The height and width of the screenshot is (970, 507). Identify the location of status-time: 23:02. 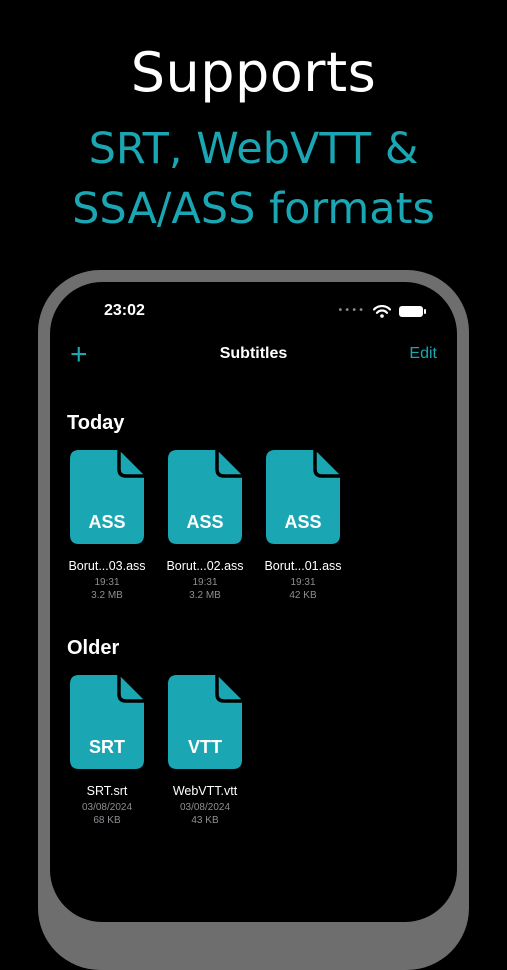
(124, 310).